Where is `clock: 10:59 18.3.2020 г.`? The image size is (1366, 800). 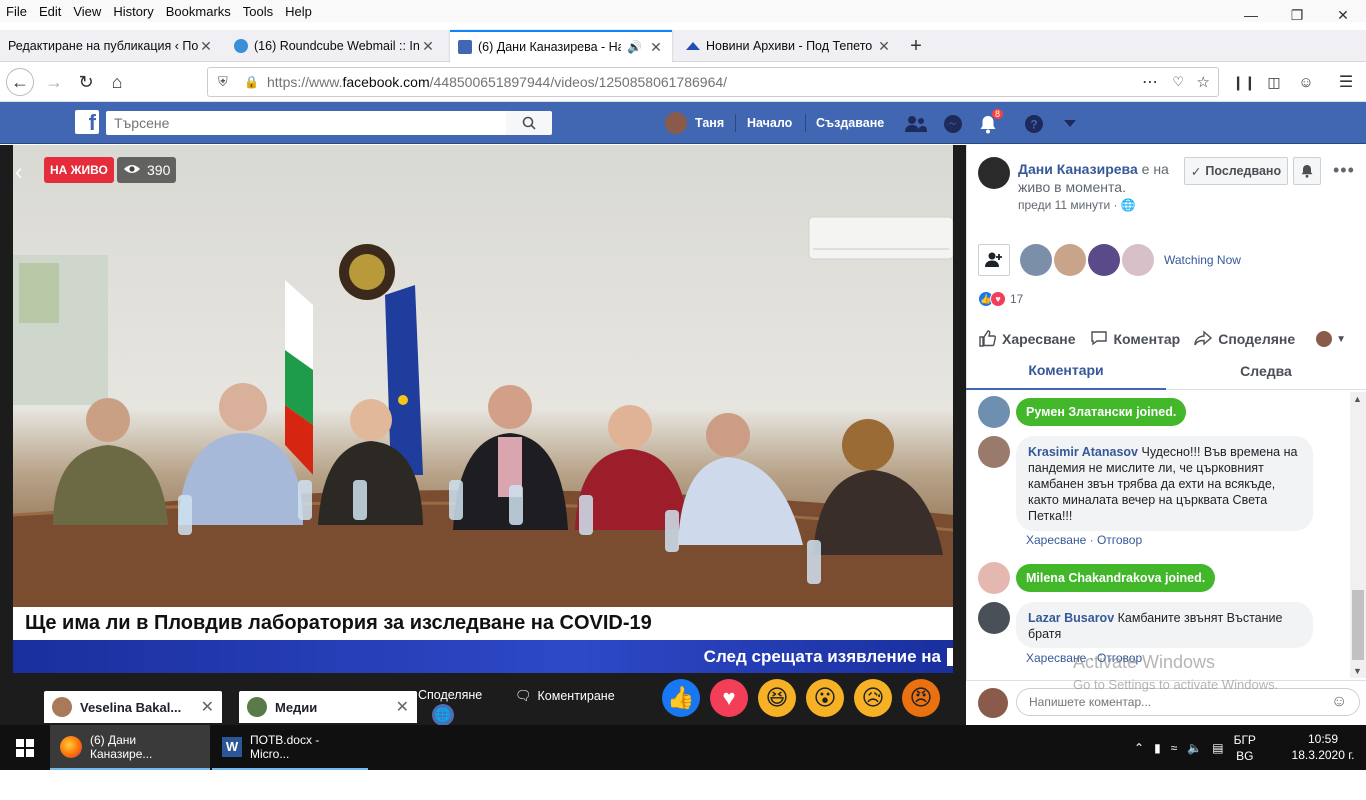
clock: 10:59 18.3.2020 г. is located at coordinates (1323, 747).